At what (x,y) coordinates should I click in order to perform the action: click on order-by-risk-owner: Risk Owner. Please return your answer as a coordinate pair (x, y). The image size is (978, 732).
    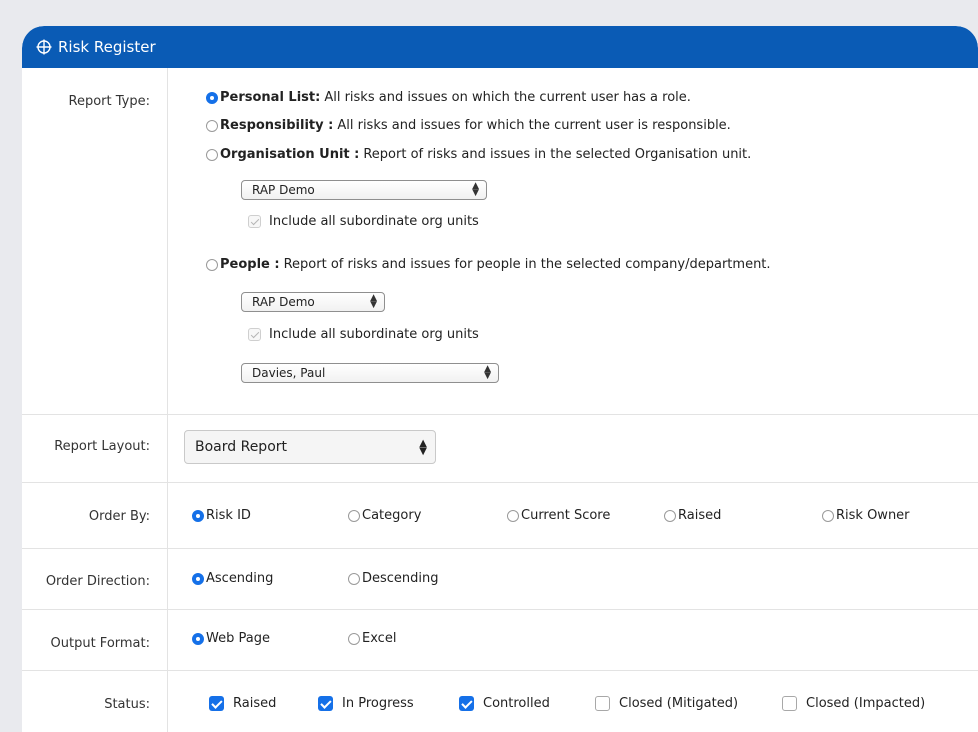
    Looking at the image, I should click on (866, 515).